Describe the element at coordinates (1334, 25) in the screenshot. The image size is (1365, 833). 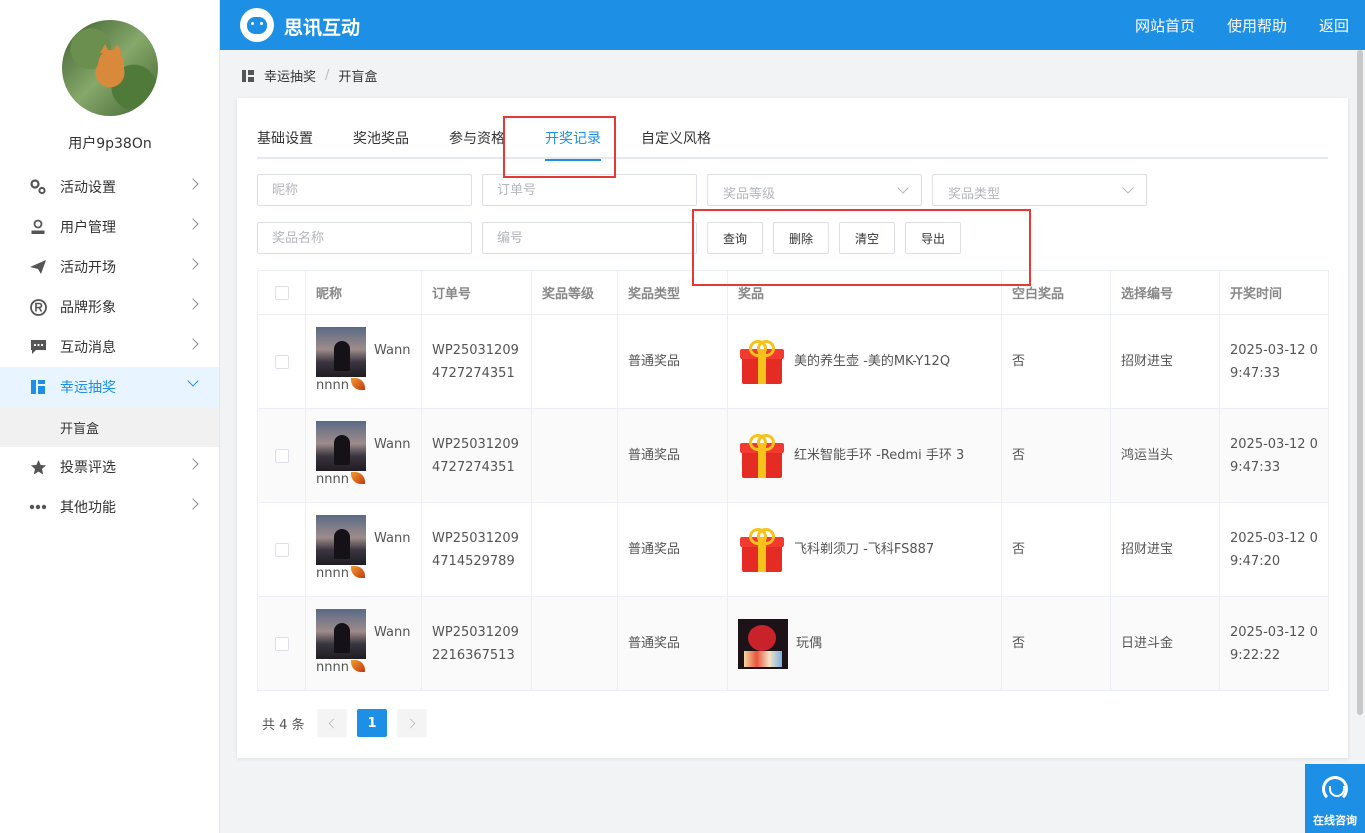
I see `nav-back-link: 返回` at that location.